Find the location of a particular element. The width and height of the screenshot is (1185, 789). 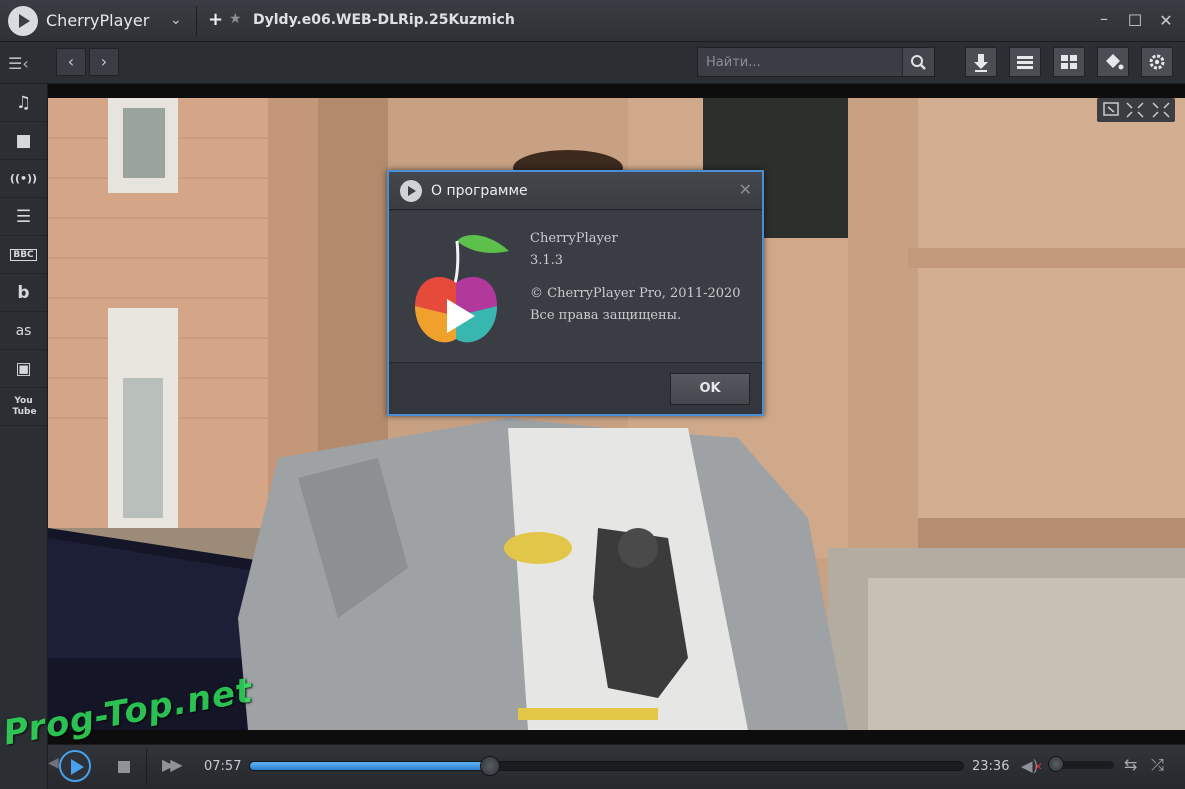

tv-guide-icon: ☰ is located at coordinates (23, 217).